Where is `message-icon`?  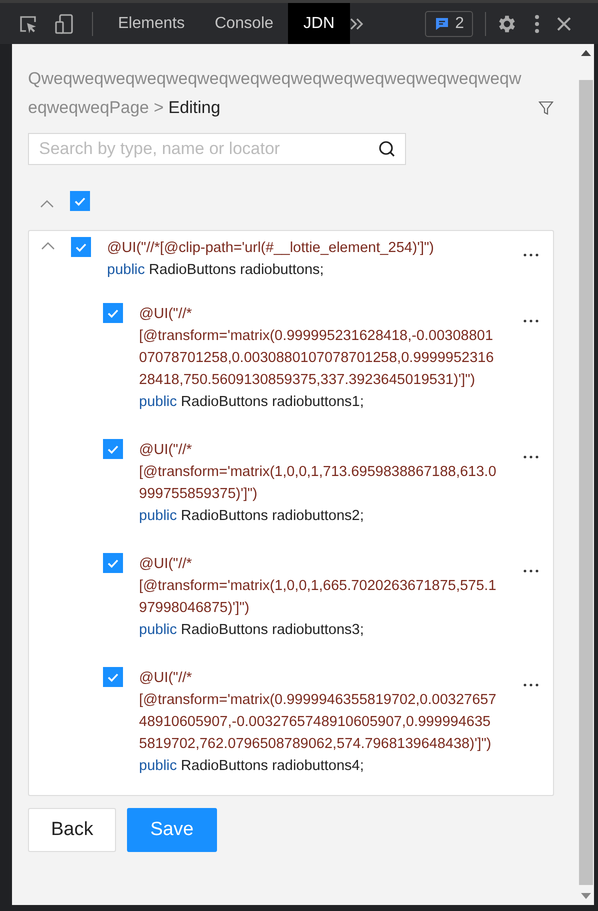
message-icon is located at coordinates (442, 24).